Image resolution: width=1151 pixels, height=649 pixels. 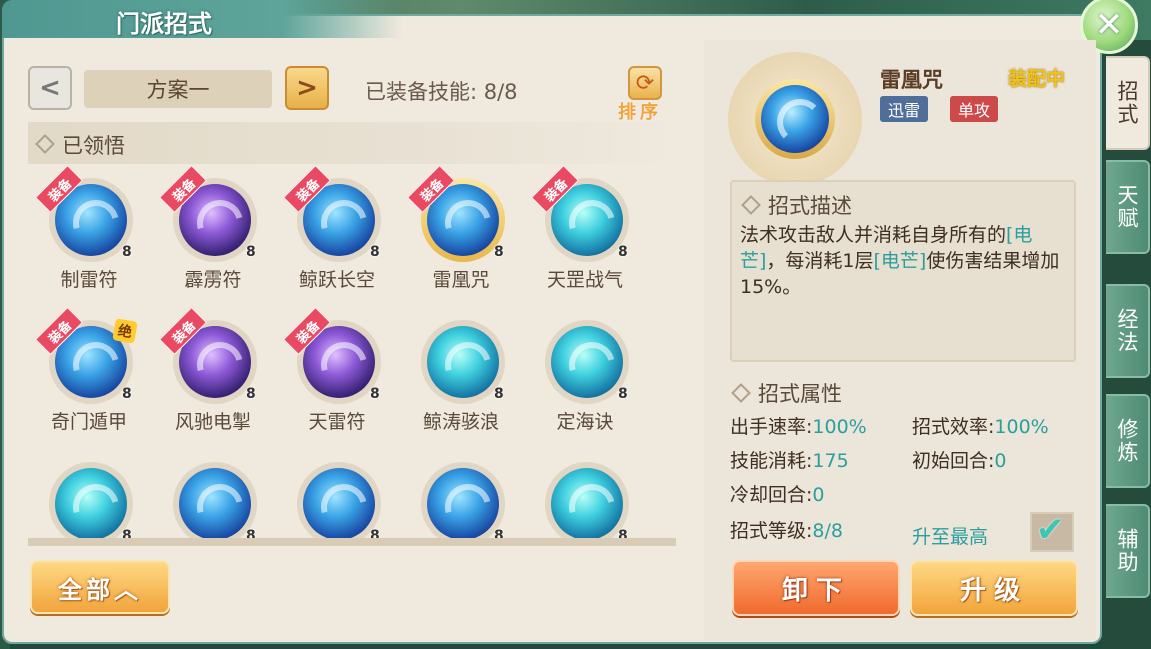 What do you see at coordinates (337, 229) in the screenshot?
I see `skill-slot: 装备 8 鲸跃长空` at bounding box center [337, 229].